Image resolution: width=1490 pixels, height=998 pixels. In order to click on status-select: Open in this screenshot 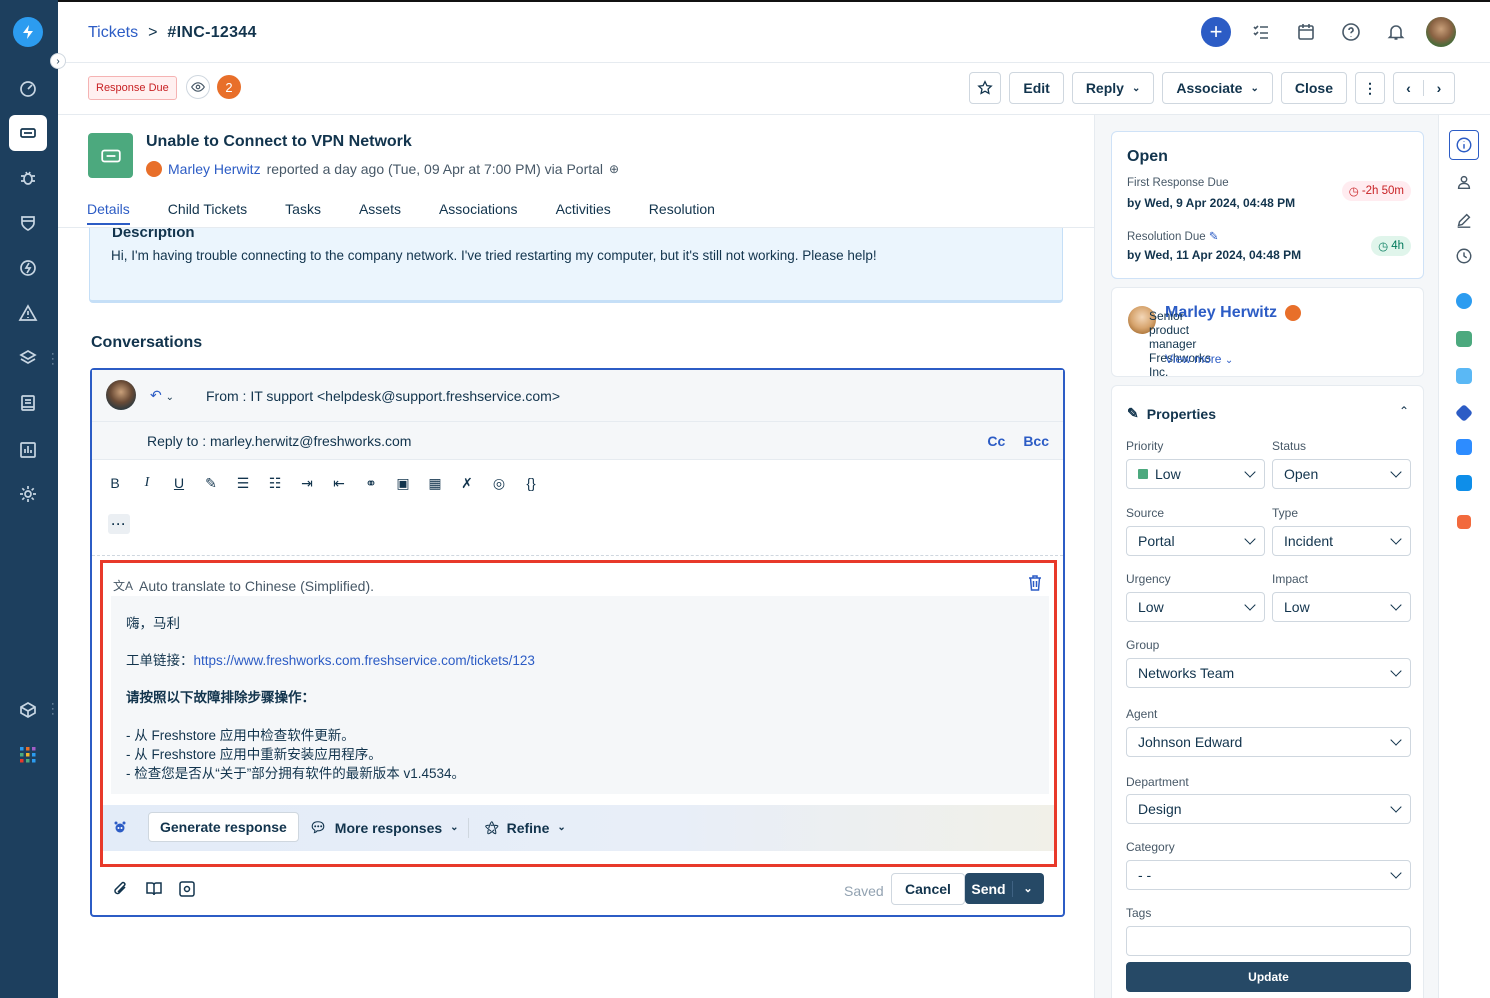, I will do `click(1341, 474)`.